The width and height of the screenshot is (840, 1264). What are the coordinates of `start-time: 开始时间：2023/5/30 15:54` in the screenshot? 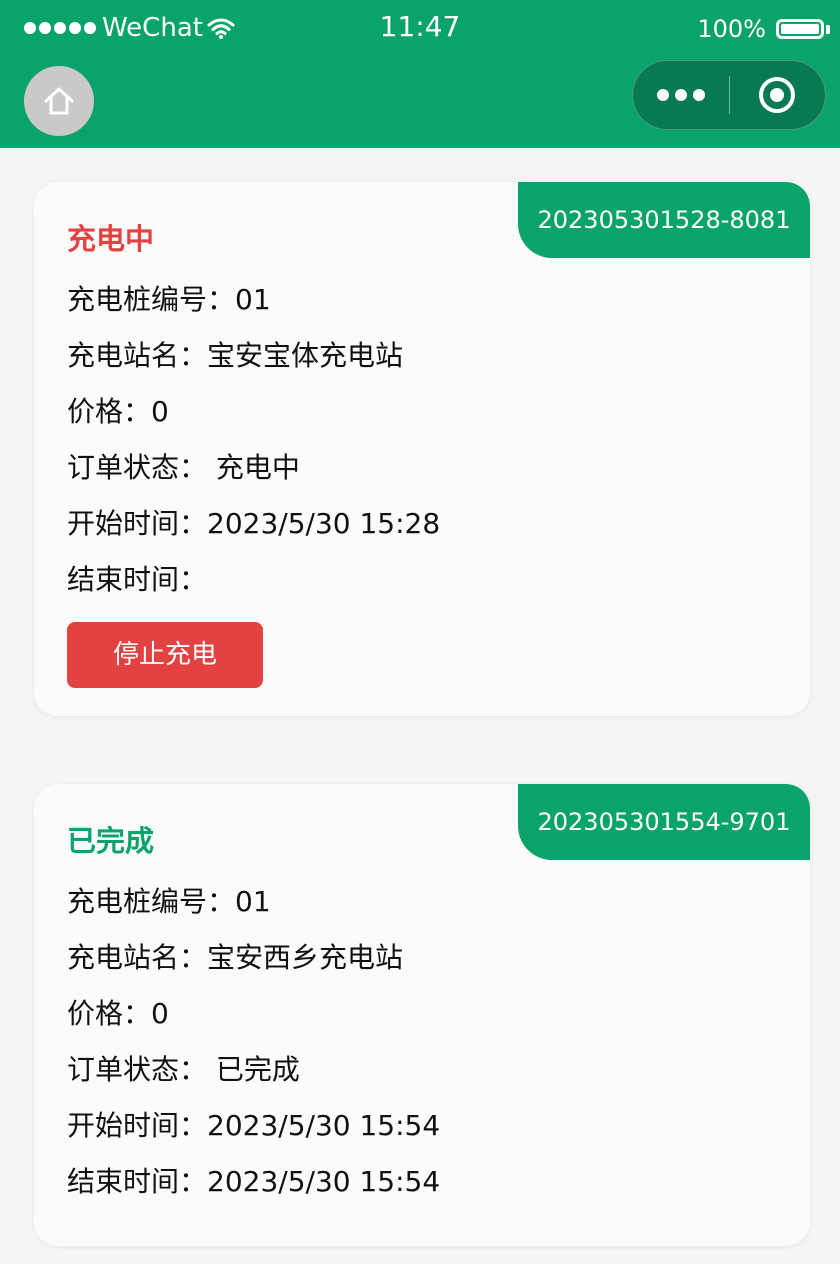 It's located at (254, 1125).